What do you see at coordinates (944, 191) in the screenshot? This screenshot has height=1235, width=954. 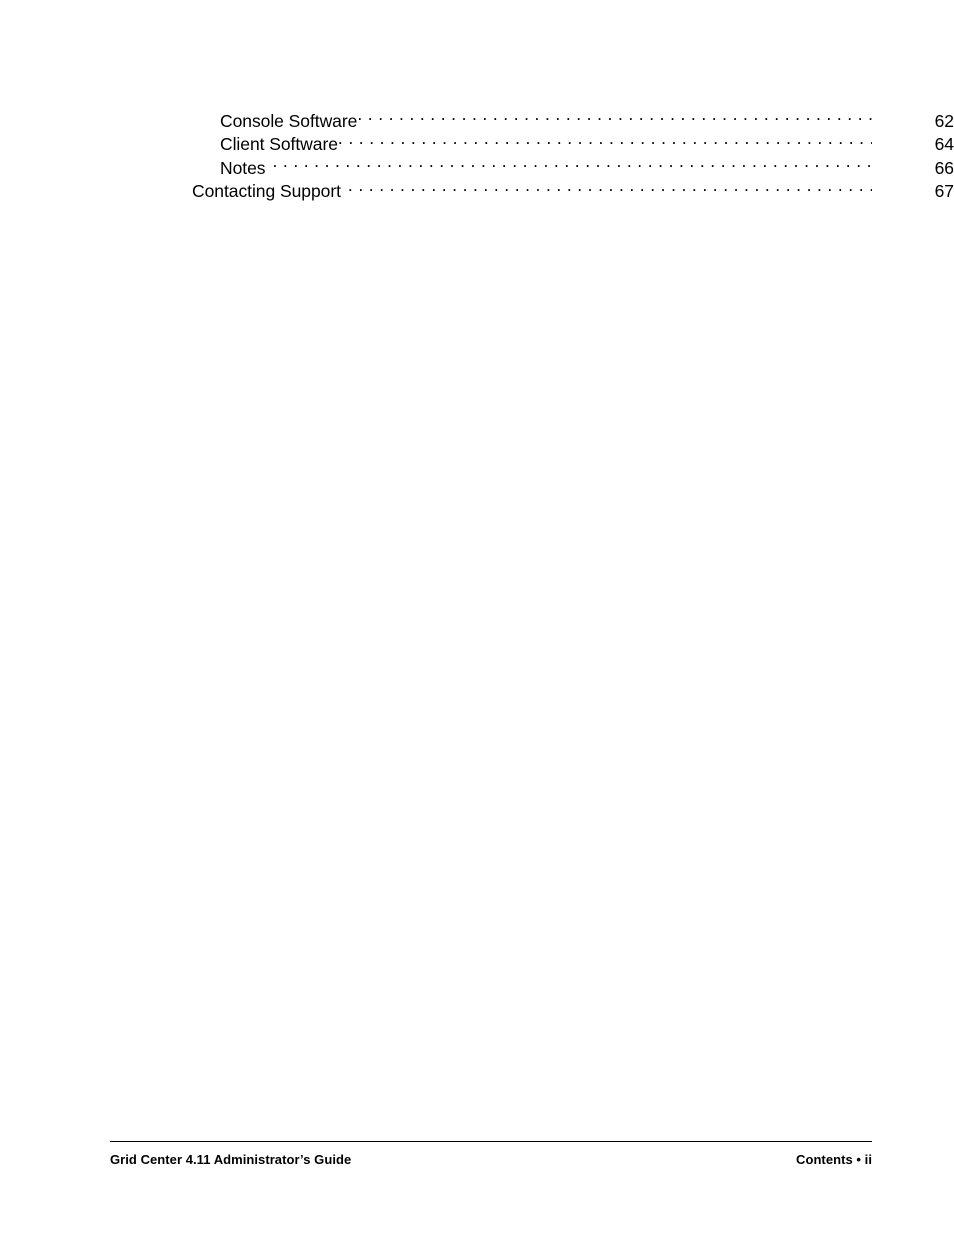 I see `toc-entry-page-number: 67` at bounding box center [944, 191].